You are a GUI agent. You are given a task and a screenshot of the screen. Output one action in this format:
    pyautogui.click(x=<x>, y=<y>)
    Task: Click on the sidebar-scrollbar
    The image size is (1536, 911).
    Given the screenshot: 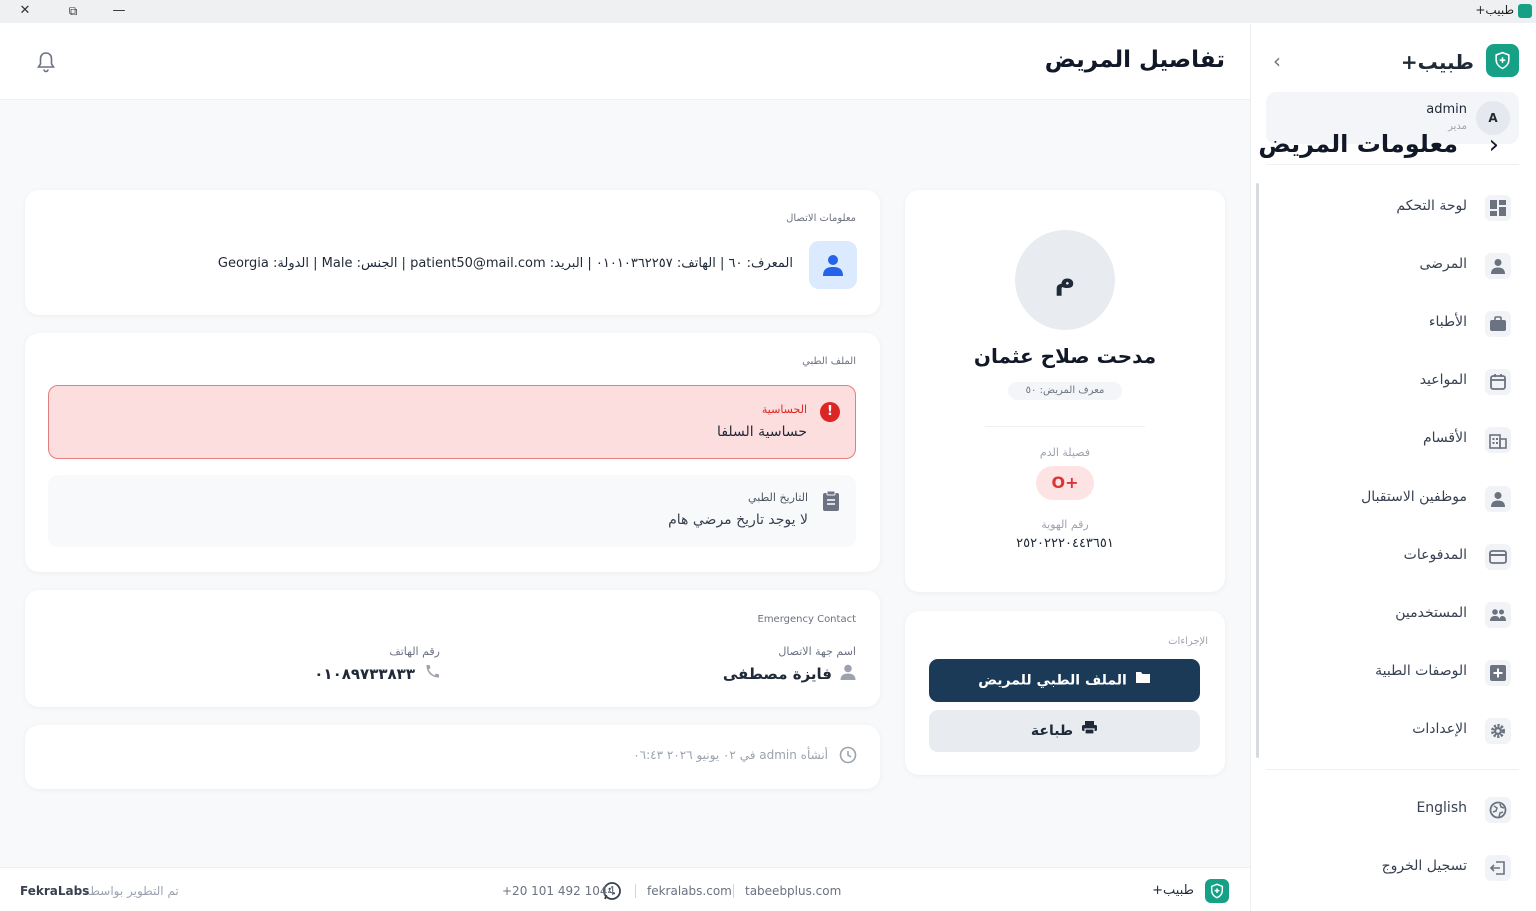 What is the action you would take?
    pyautogui.click(x=1257, y=470)
    